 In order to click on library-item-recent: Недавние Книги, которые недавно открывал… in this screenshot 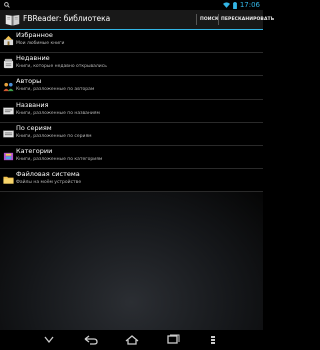, I will do `click(131, 65)`.